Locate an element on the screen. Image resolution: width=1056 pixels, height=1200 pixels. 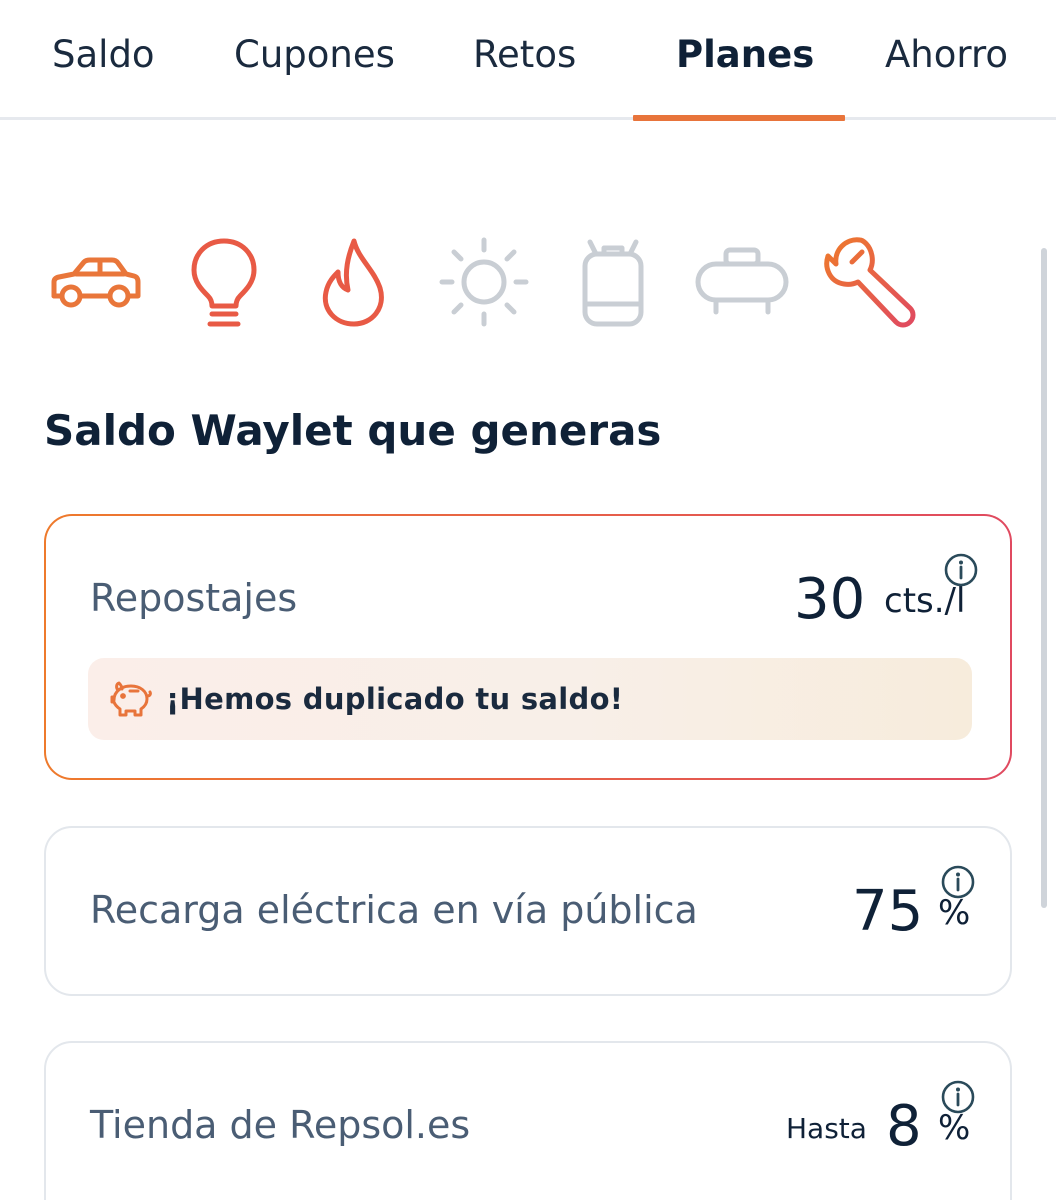
car-icon is located at coordinates (96, 282).